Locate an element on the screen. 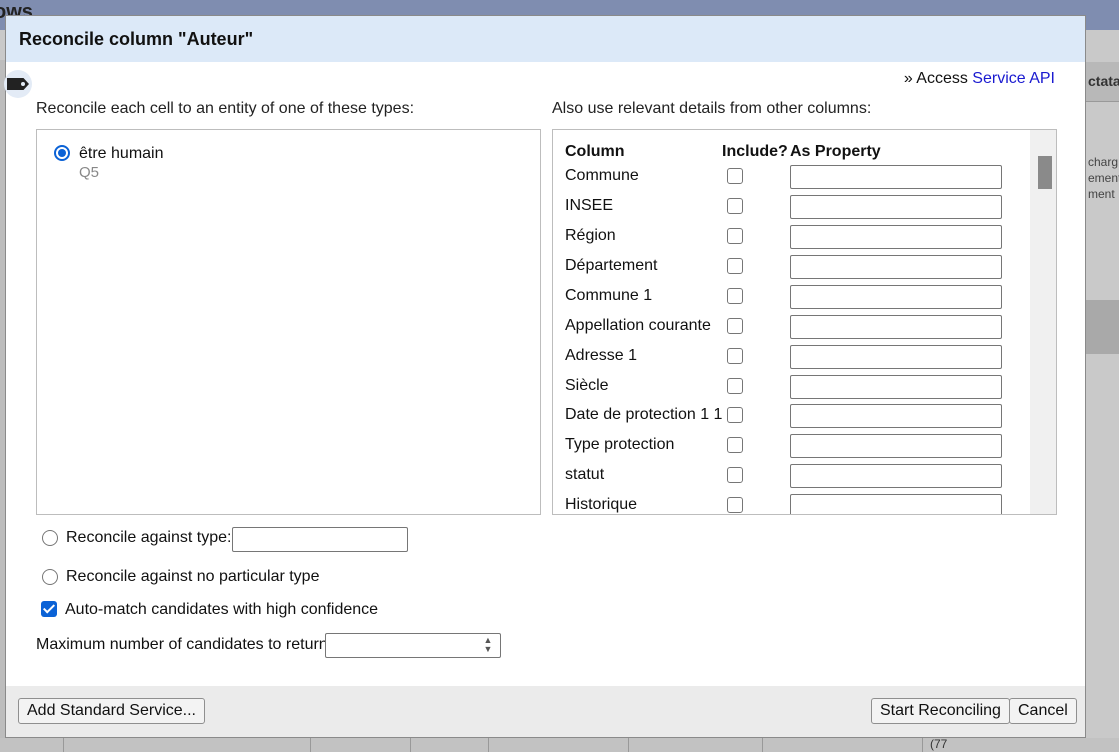 Image resolution: width=1119 pixels, height=752 pixels. table-row: Commune 1 is located at coordinates (791, 300).